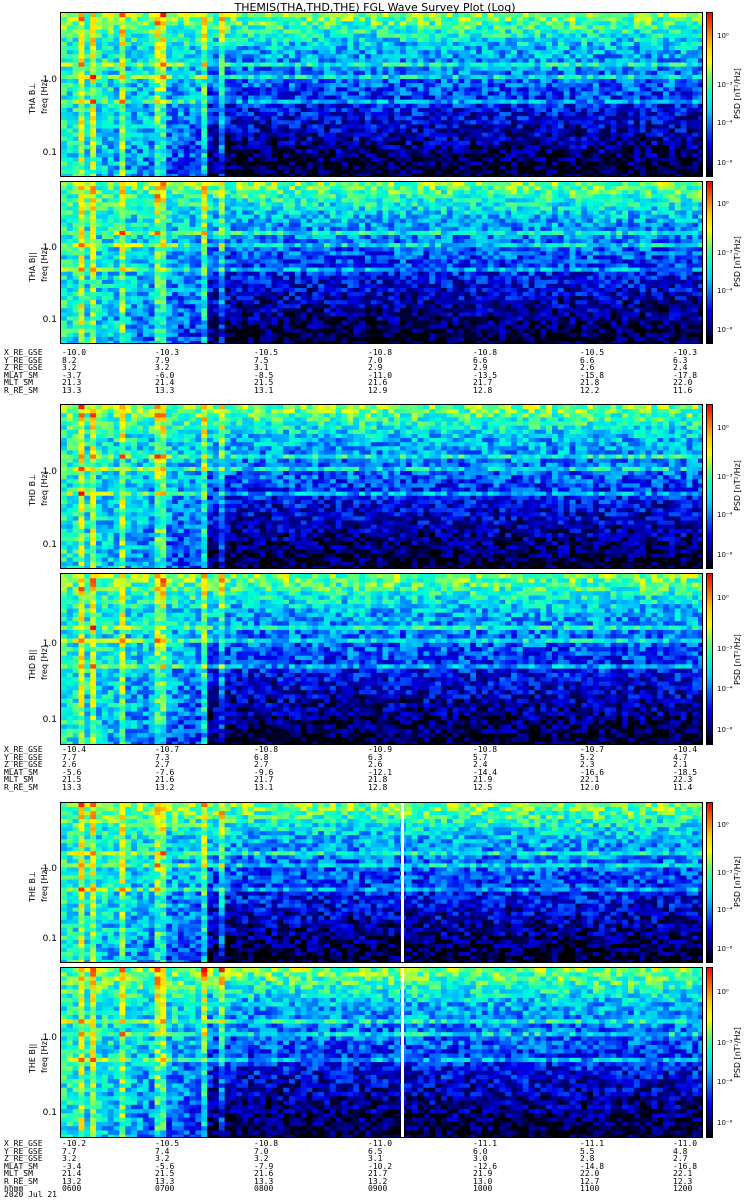 This screenshot has height=1200, width=750. Describe the element at coordinates (263, 1189) in the screenshot. I see `ephemeris-value: 0800` at that location.